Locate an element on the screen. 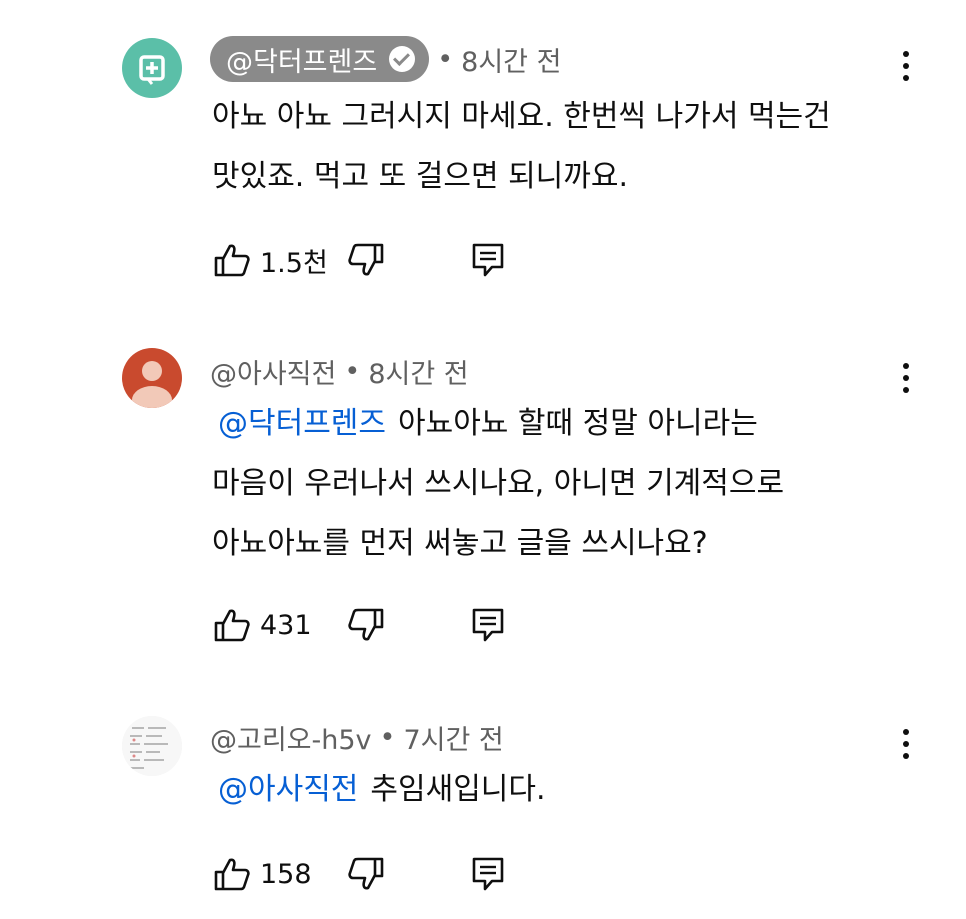 The image size is (966, 919). verified-check-icon is located at coordinates (402, 59).